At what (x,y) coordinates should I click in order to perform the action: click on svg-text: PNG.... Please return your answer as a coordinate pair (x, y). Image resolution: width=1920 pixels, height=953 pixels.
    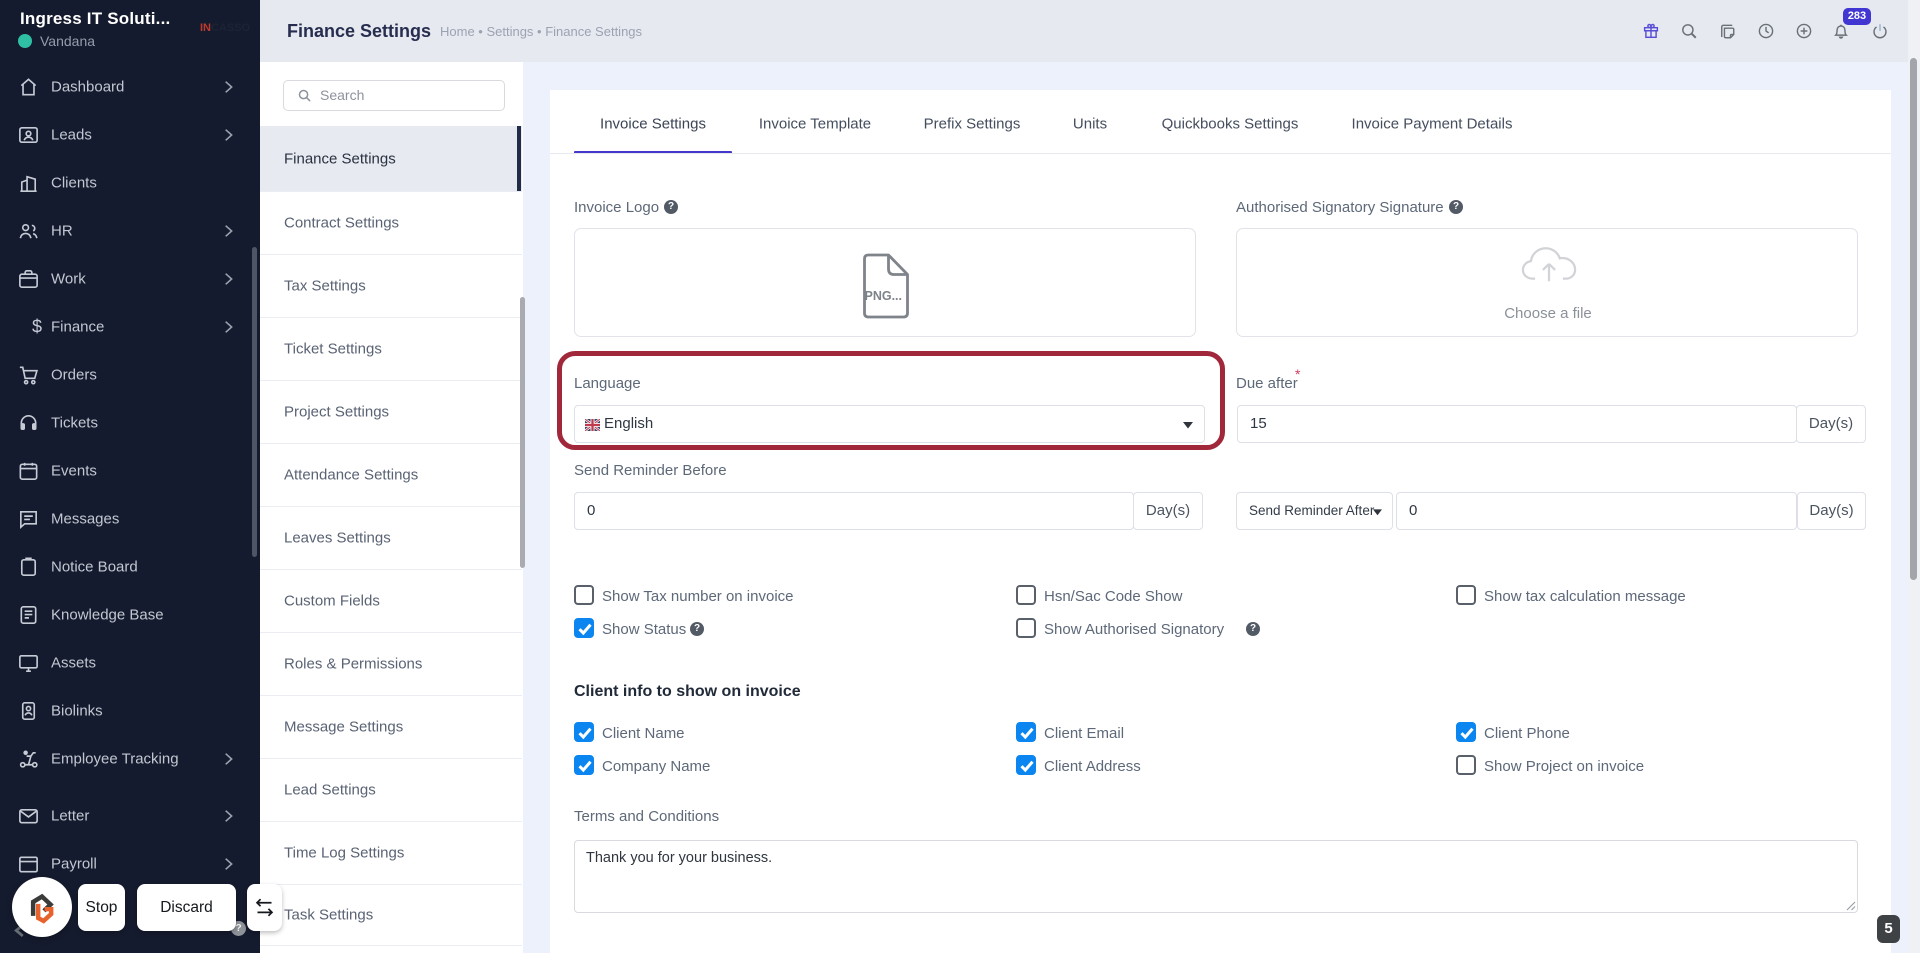
    Looking at the image, I should click on (884, 296).